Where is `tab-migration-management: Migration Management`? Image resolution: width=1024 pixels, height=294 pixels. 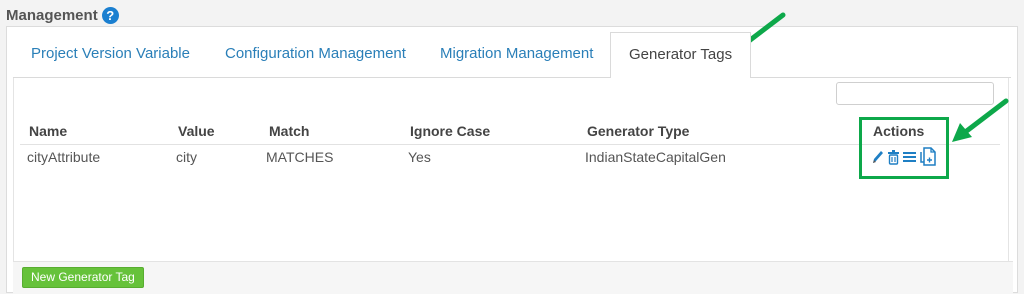
tab-migration-management: Migration Management is located at coordinates (516, 55).